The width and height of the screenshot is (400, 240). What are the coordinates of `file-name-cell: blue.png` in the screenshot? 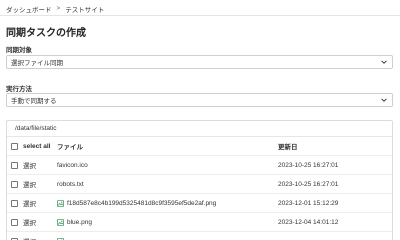 It's located at (74, 222).